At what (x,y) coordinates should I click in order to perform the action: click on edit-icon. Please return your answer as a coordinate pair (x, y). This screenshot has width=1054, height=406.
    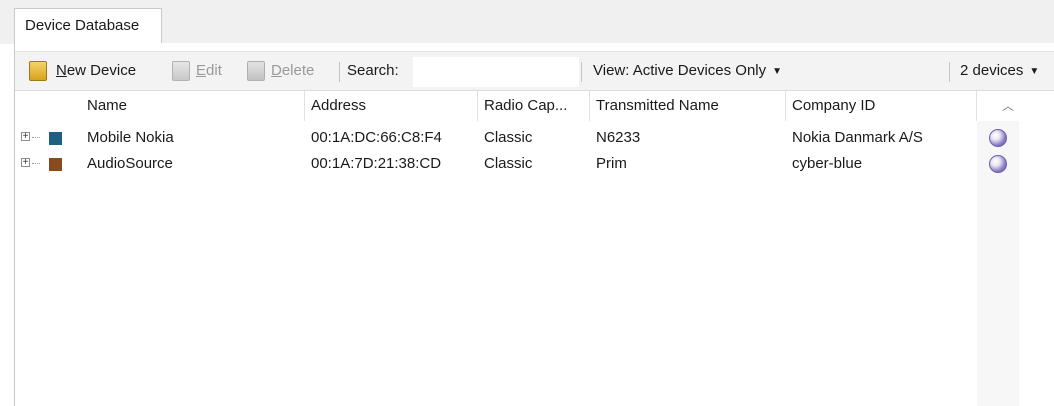
    Looking at the image, I should click on (181, 71).